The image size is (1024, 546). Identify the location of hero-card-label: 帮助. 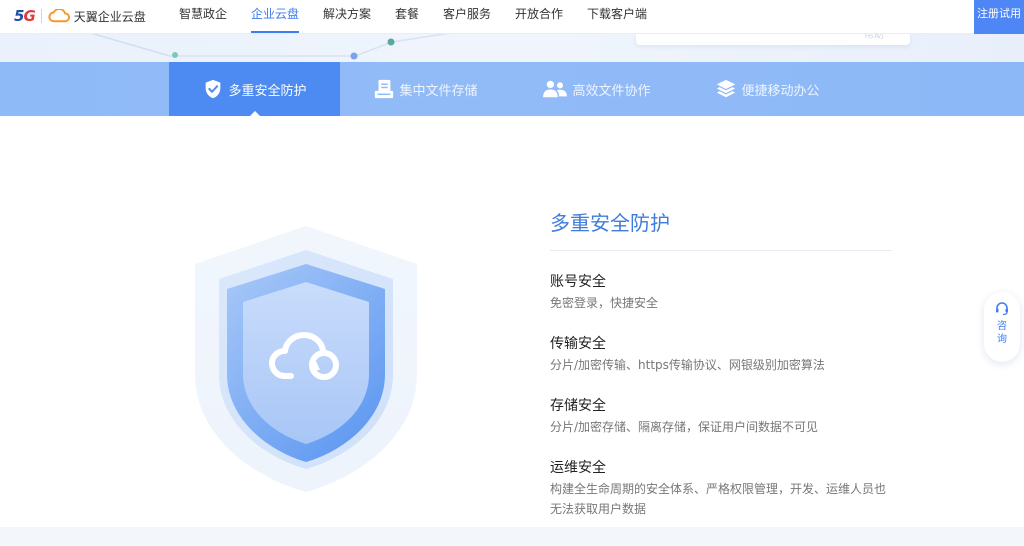
(874, 37).